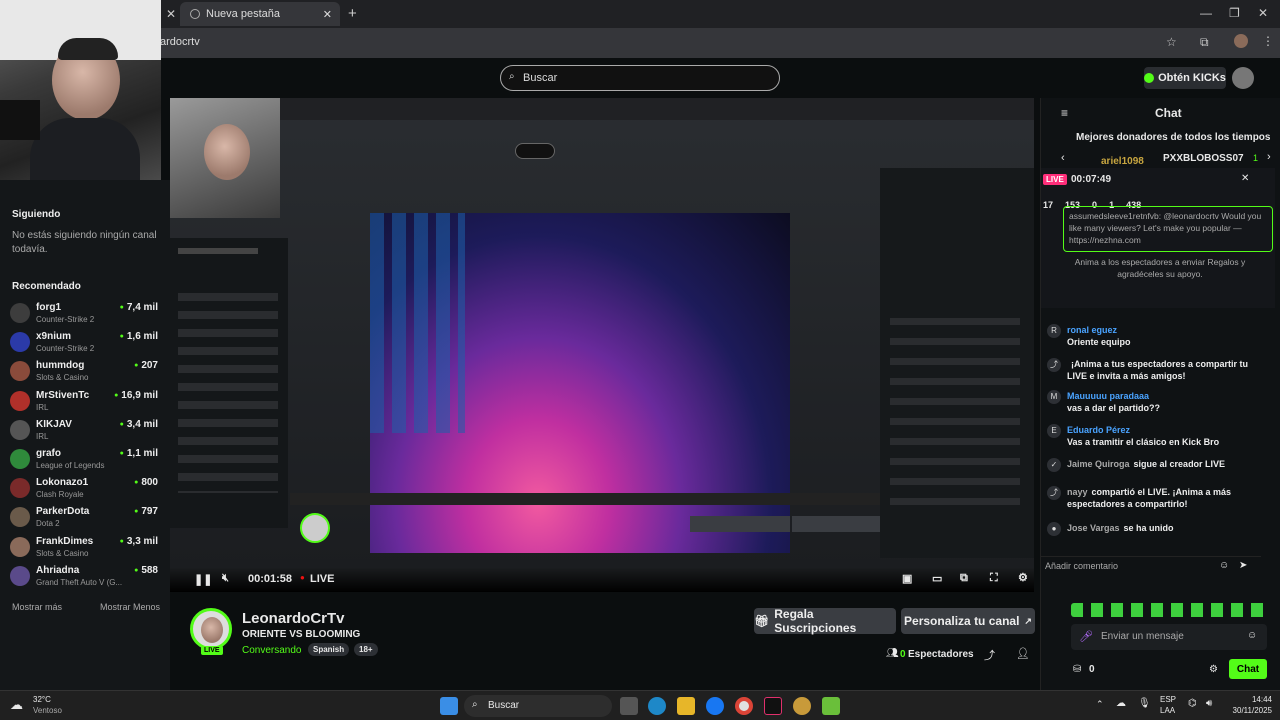 This screenshot has height=720, width=1280. What do you see at coordinates (366, 649) in the screenshot?
I see `rating-tag: 18+` at bounding box center [366, 649].